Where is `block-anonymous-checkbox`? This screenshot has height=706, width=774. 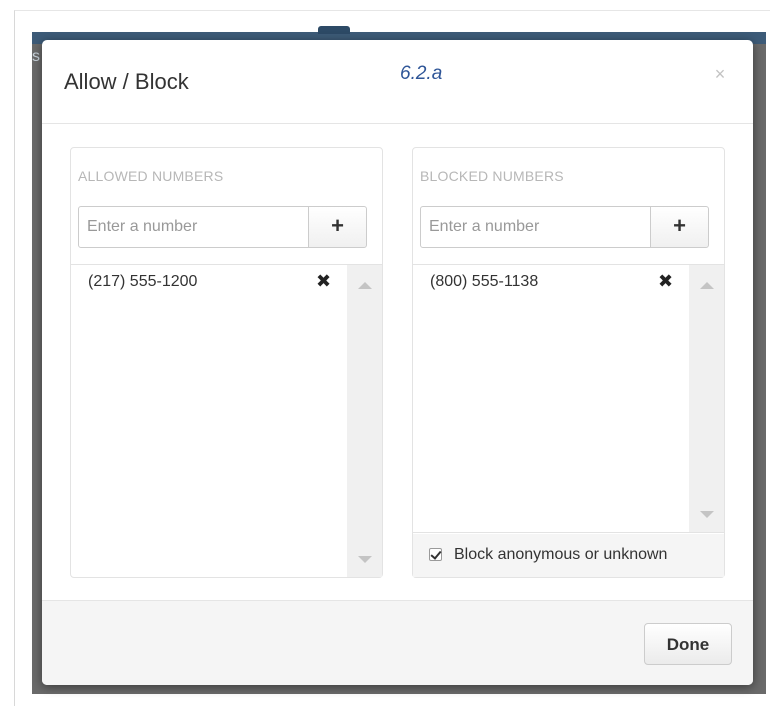
block-anonymous-checkbox is located at coordinates (435, 554).